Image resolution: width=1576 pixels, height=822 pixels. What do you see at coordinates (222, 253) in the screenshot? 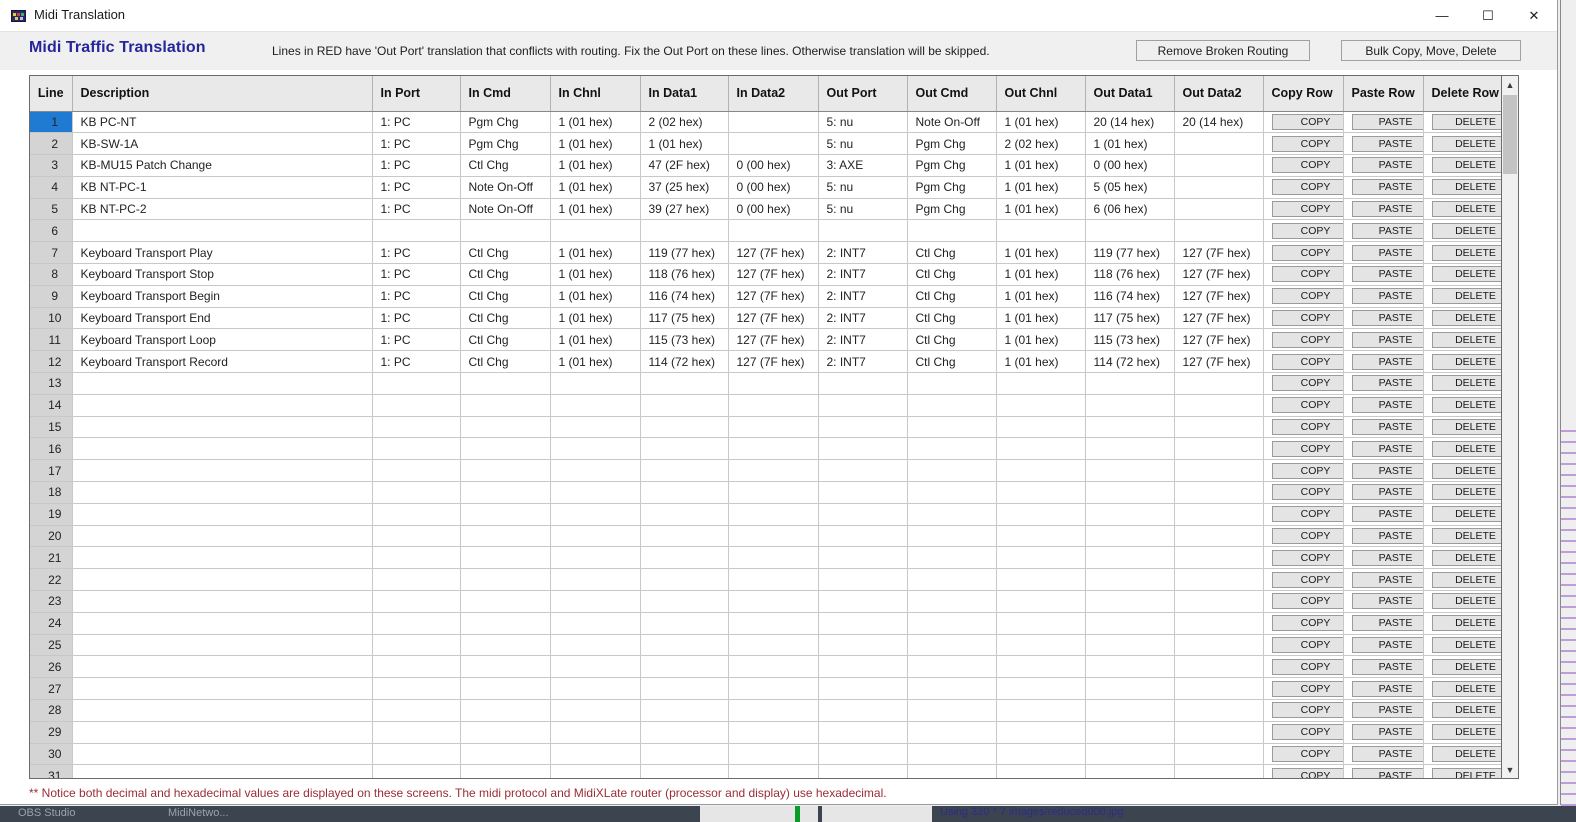
I see `cell-description: Keyboard Transport Play` at bounding box center [222, 253].